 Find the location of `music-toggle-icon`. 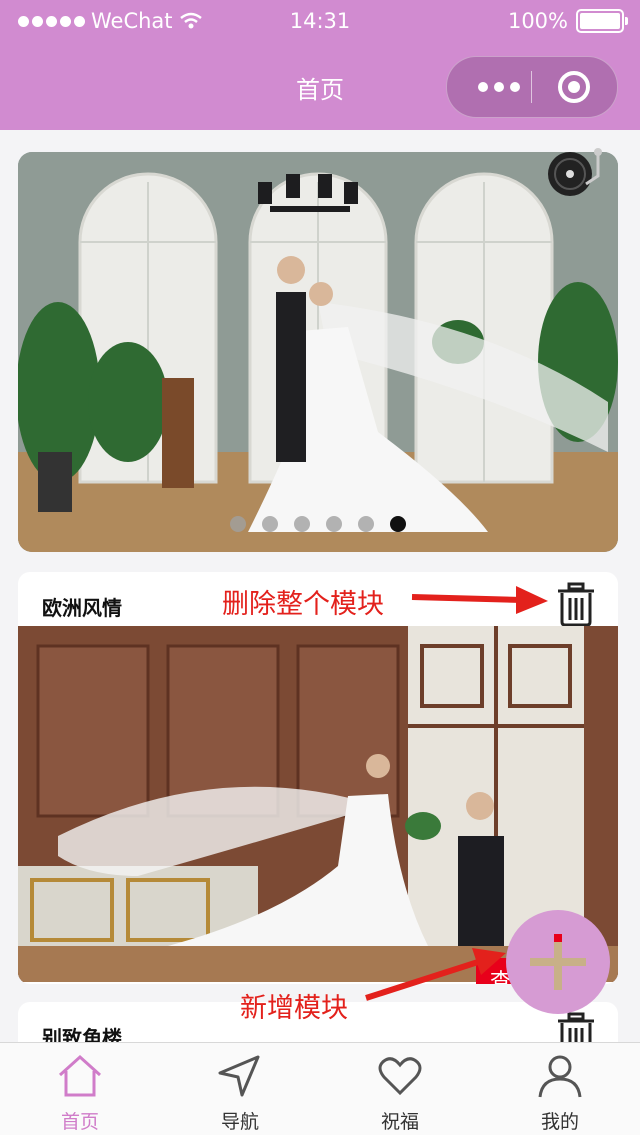

music-toggle-icon is located at coordinates (577, 172).